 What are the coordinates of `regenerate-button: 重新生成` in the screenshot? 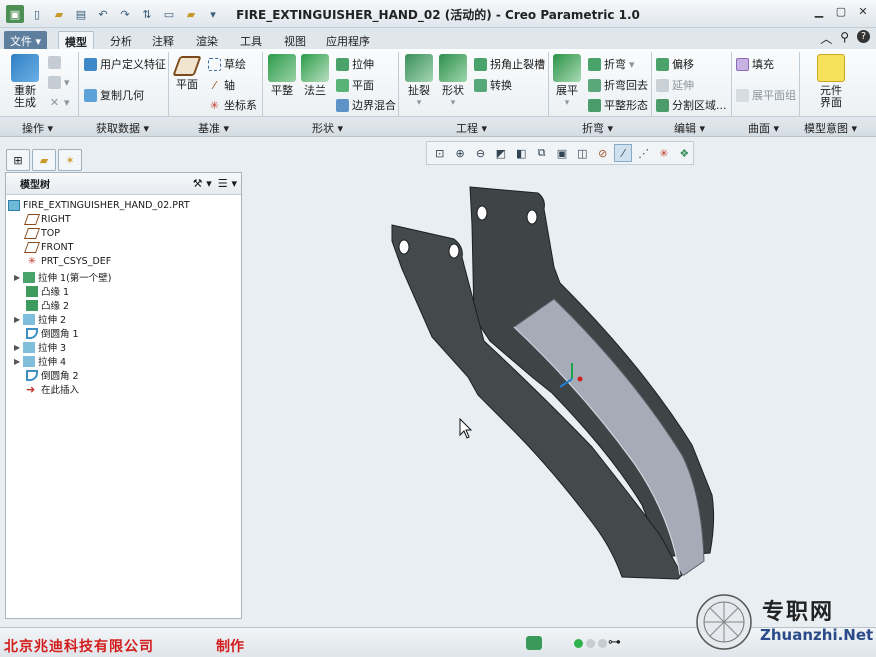 It's located at (25, 81).